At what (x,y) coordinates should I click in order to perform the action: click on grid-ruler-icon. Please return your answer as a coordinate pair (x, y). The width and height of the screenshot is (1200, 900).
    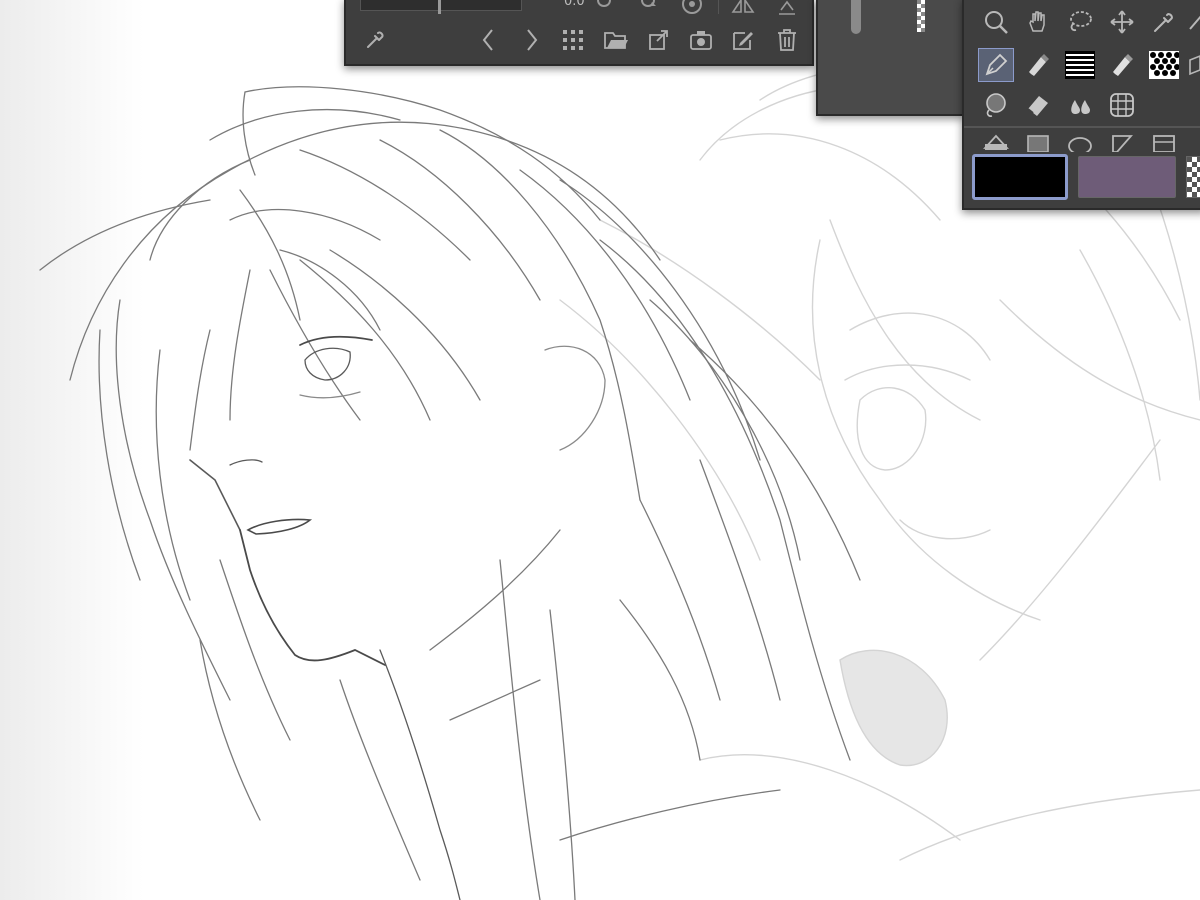
    Looking at the image, I should click on (1122, 105).